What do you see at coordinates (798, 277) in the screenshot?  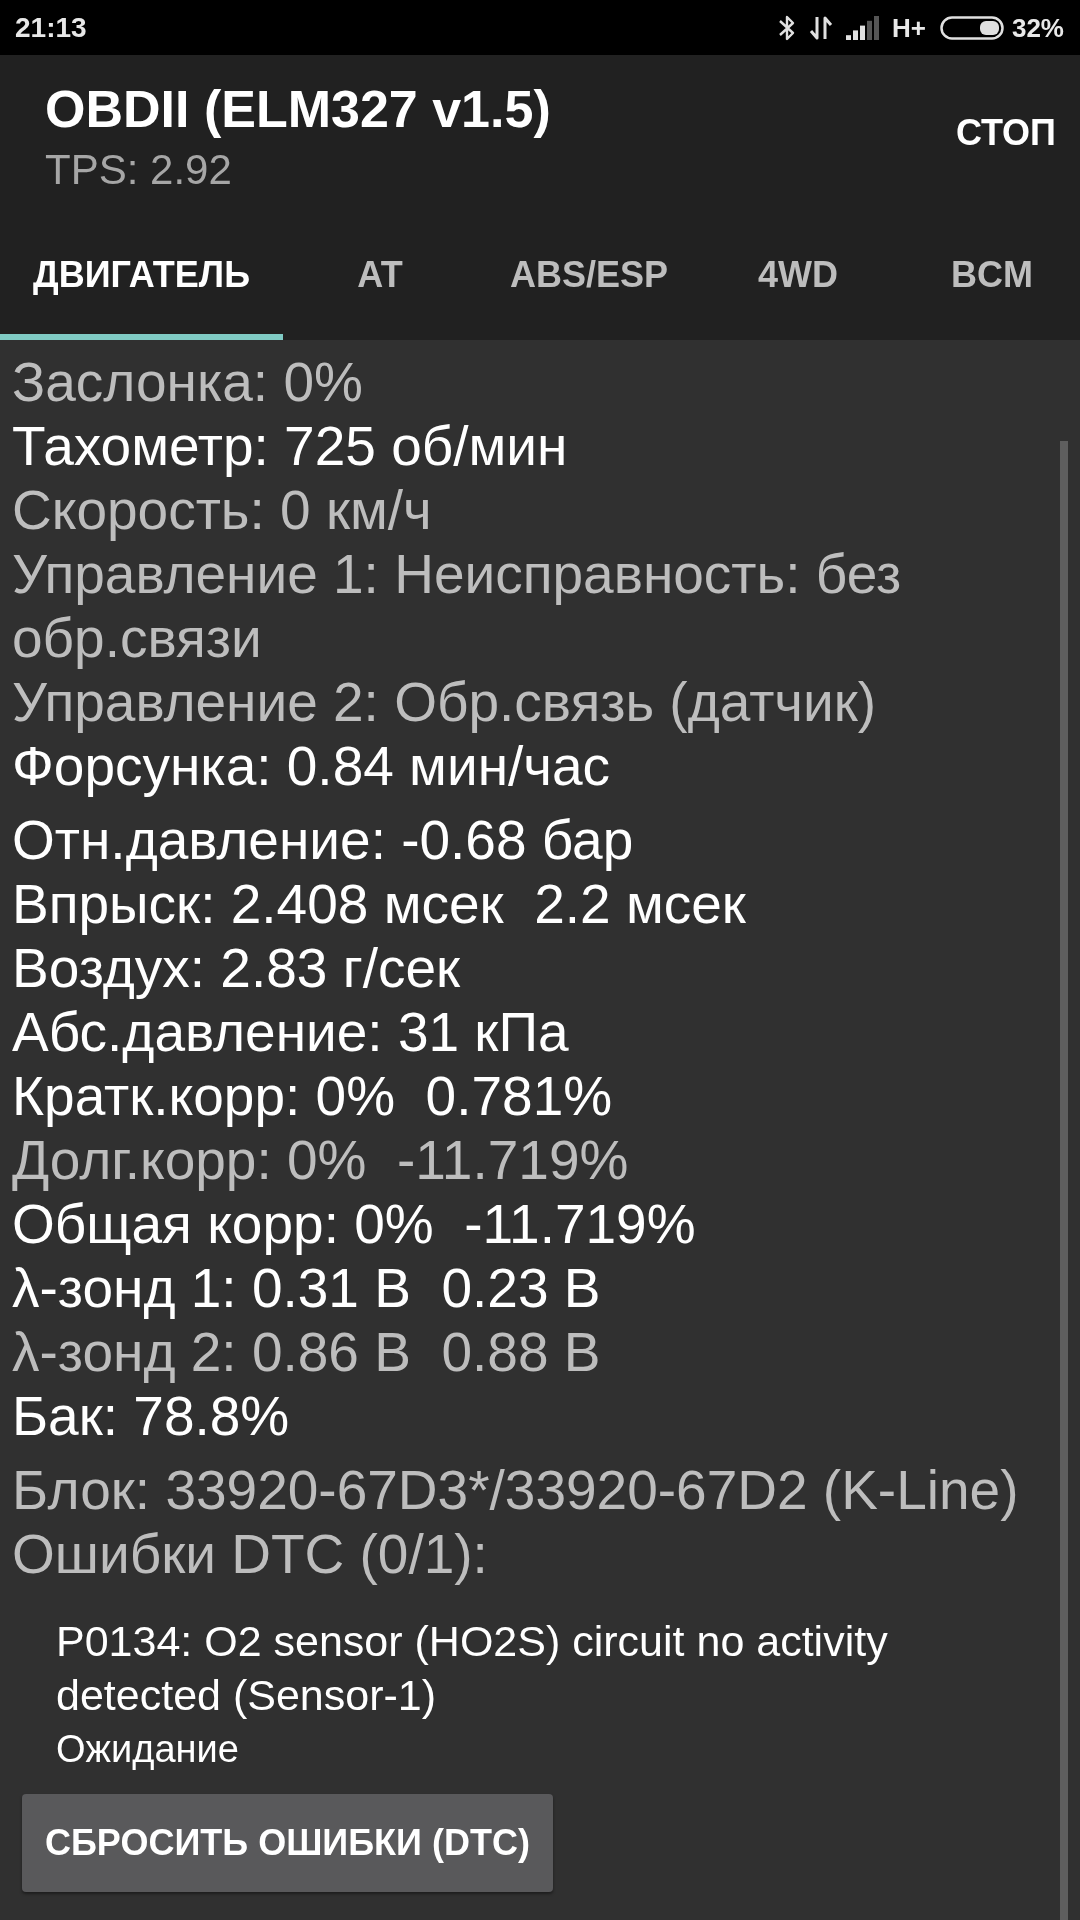 I see `tab: 4WD` at bounding box center [798, 277].